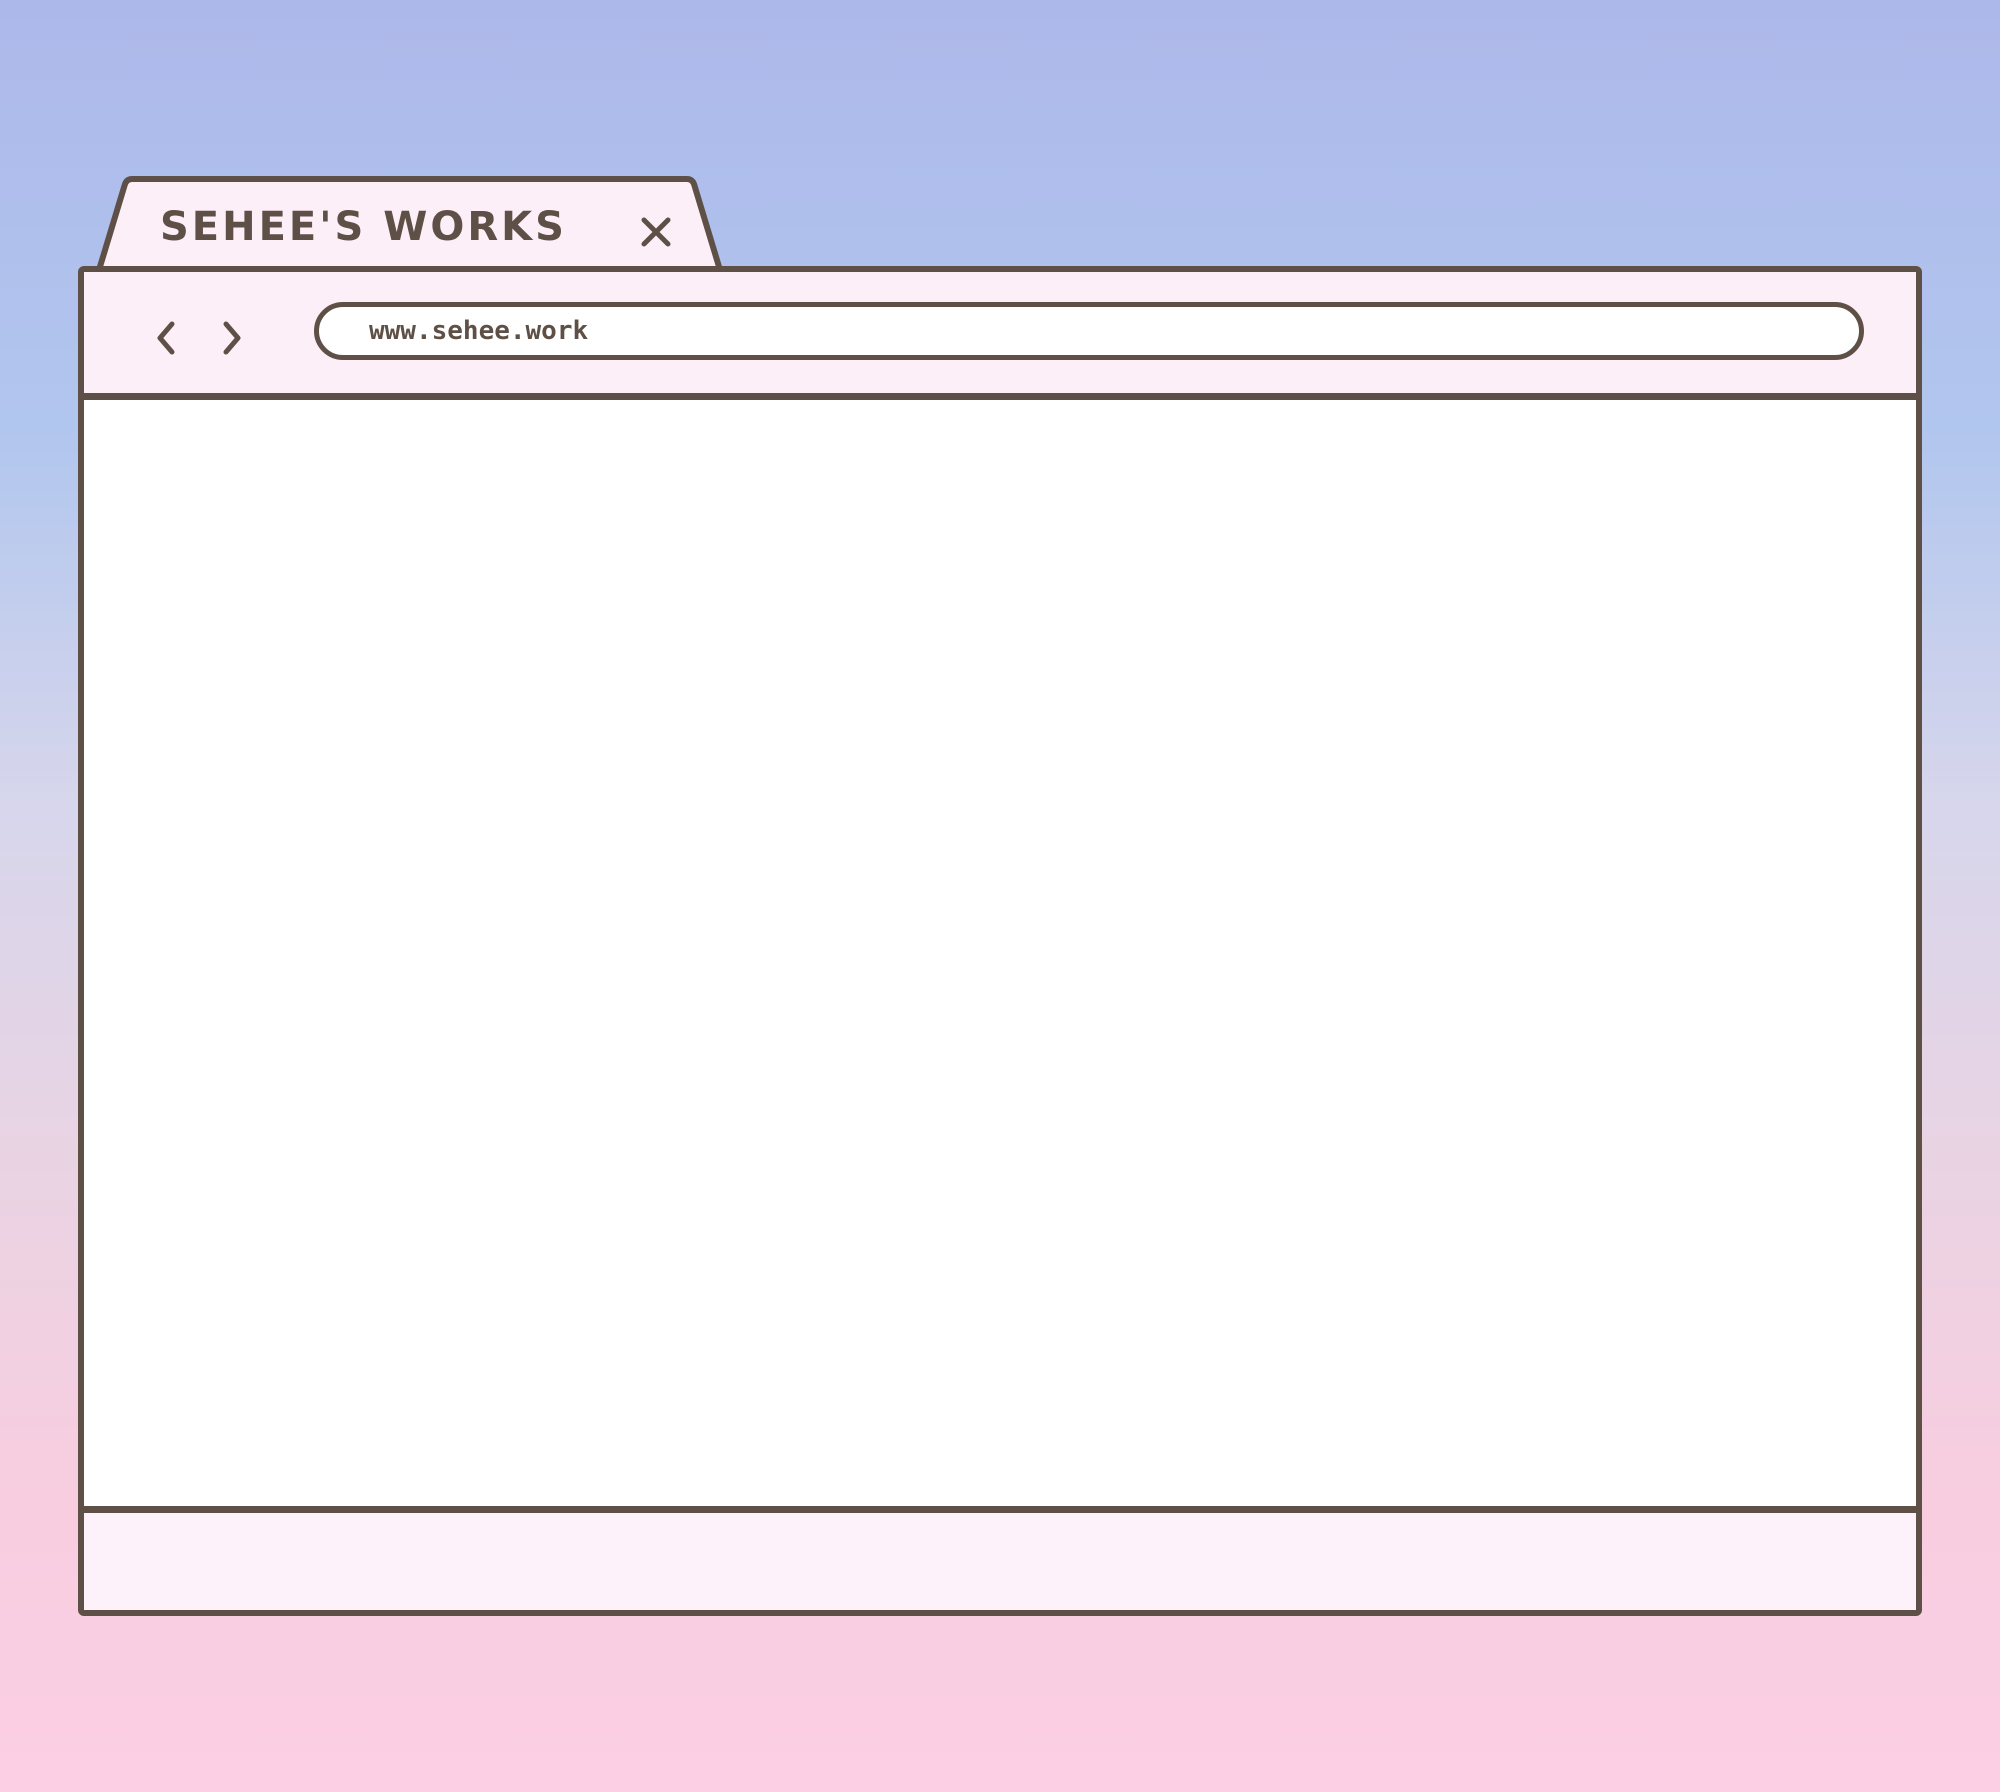 This screenshot has height=1792, width=2000. I want to click on status-bar, so click(1000, 1558).